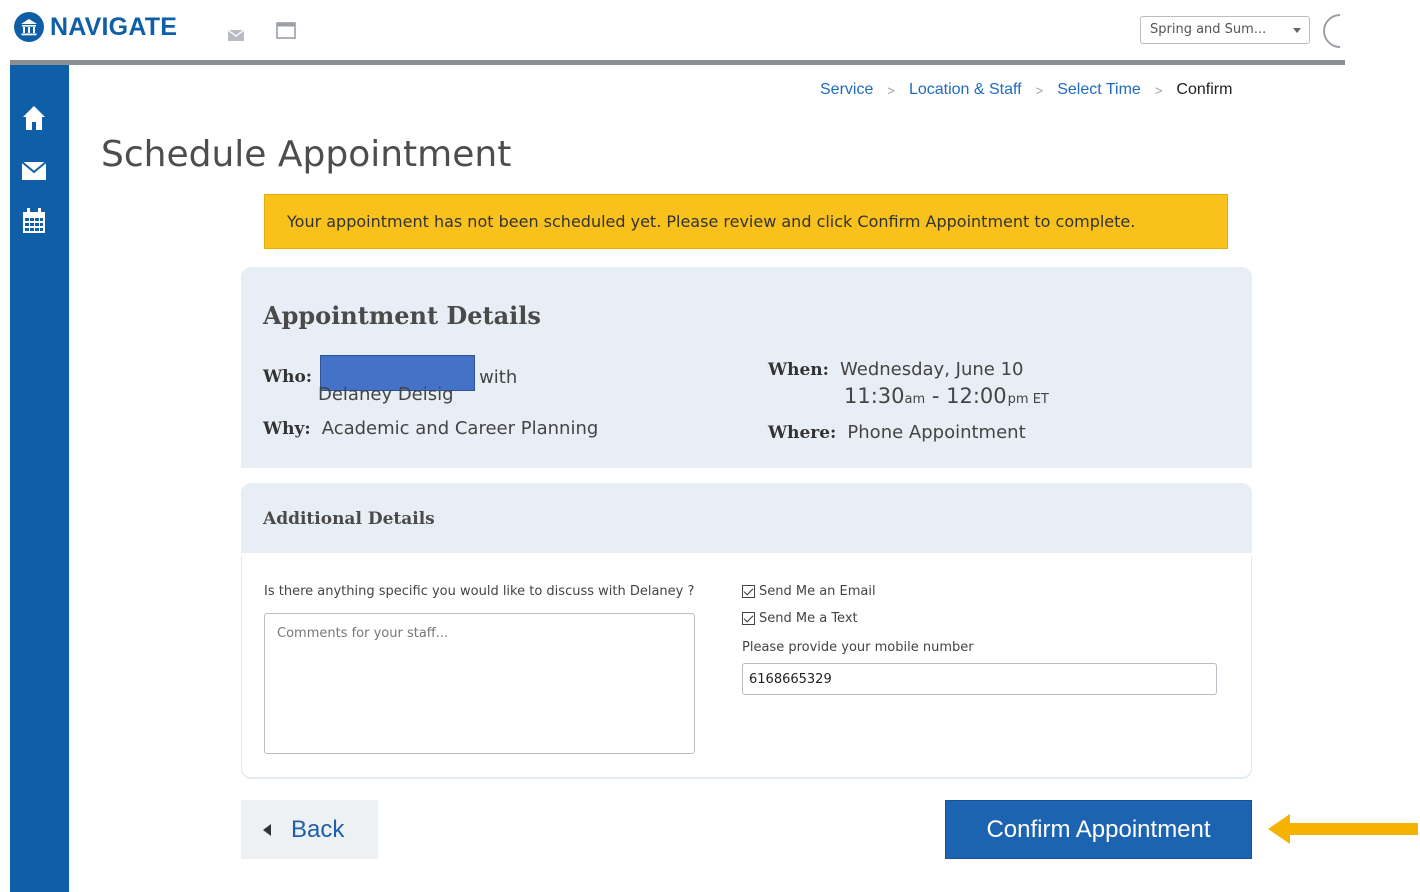 The height and width of the screenshot is (892, 1420). I want to click on why-label: Why:, so click(287, 429).